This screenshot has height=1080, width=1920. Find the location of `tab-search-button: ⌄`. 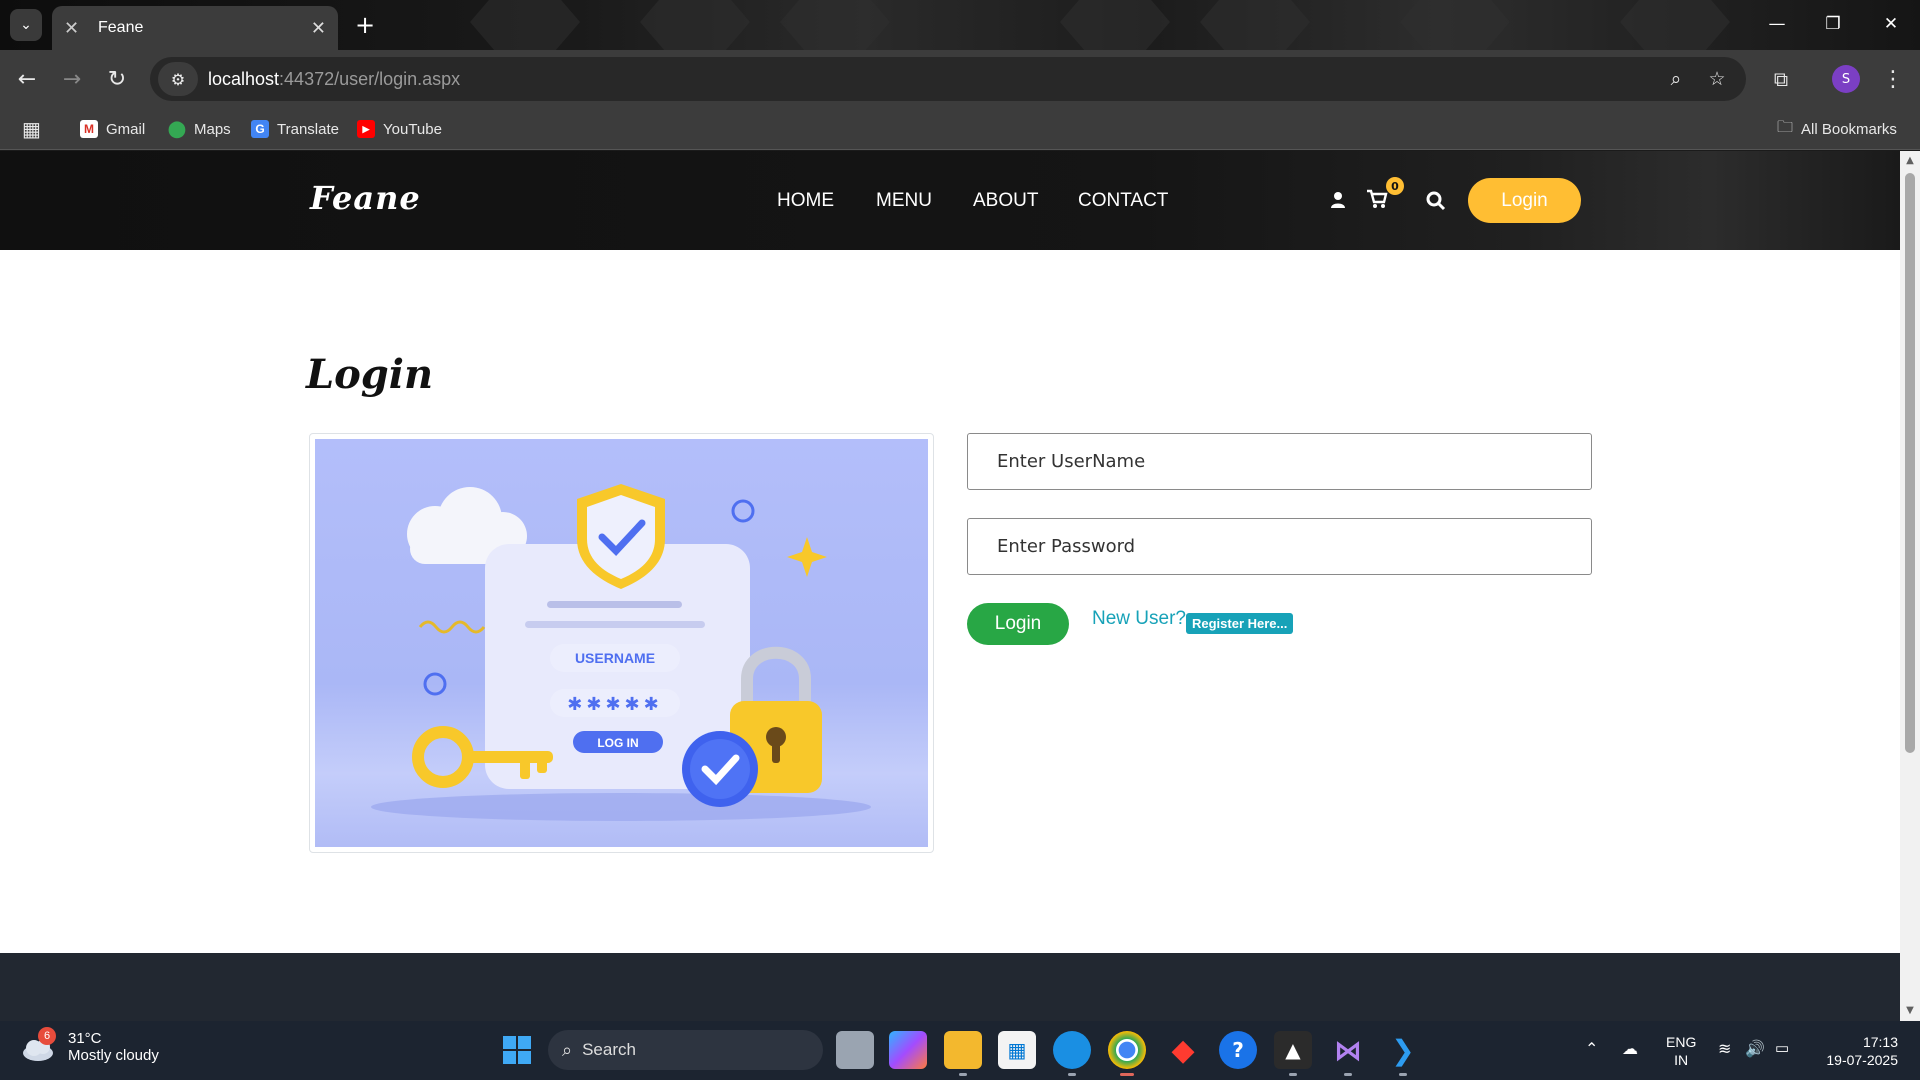

tab-search-button: ⌄ is located at coordinates (26, 25).